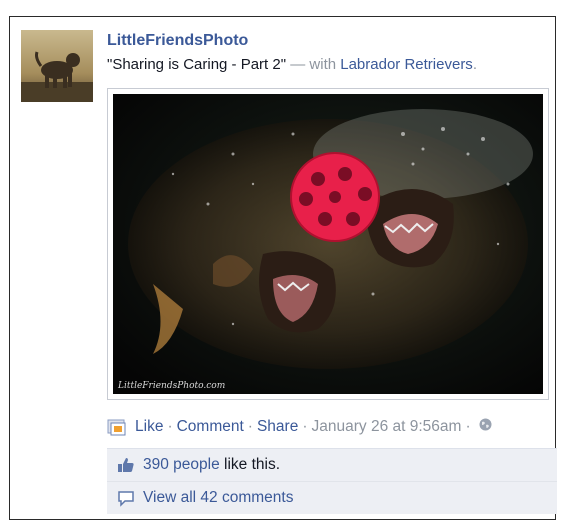 This screenshot has width=570, height=532. I want to click on post-timestamp-link: January 26 at 9:56am, so click(387, 427).